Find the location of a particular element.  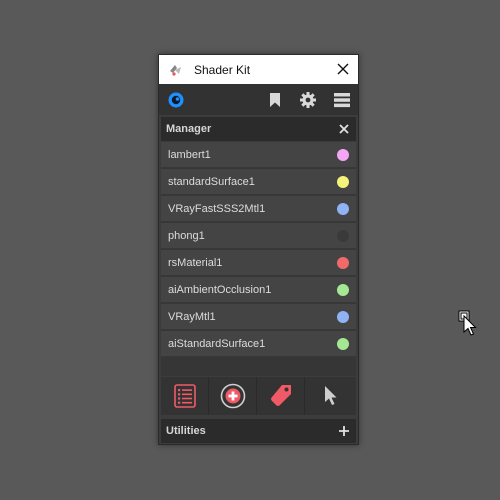

material-name: VRayMtl1 is located at coordinates (192, 317).